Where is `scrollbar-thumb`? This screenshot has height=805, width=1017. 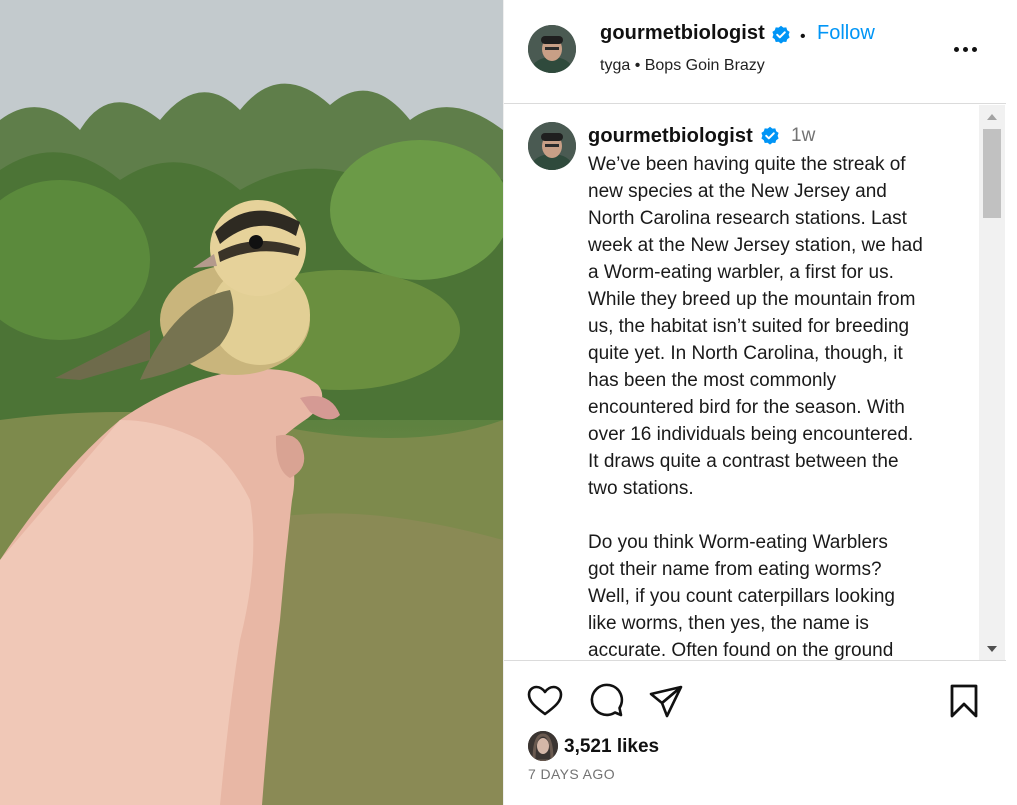 scrollbar-thumb is located at coordinates (992, 173).